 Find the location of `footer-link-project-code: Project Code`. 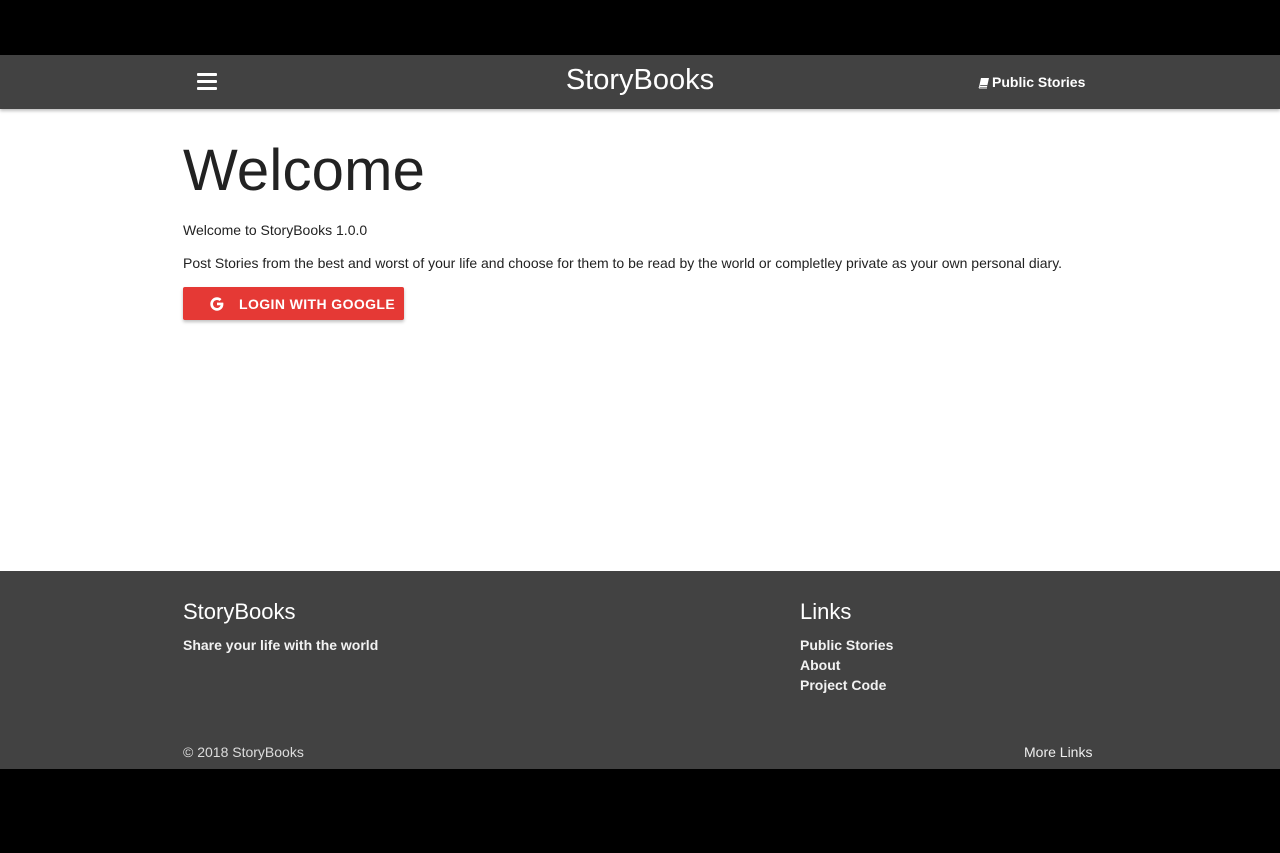

footer-link-project-code: Project Code is located at coordinates (846, 685).